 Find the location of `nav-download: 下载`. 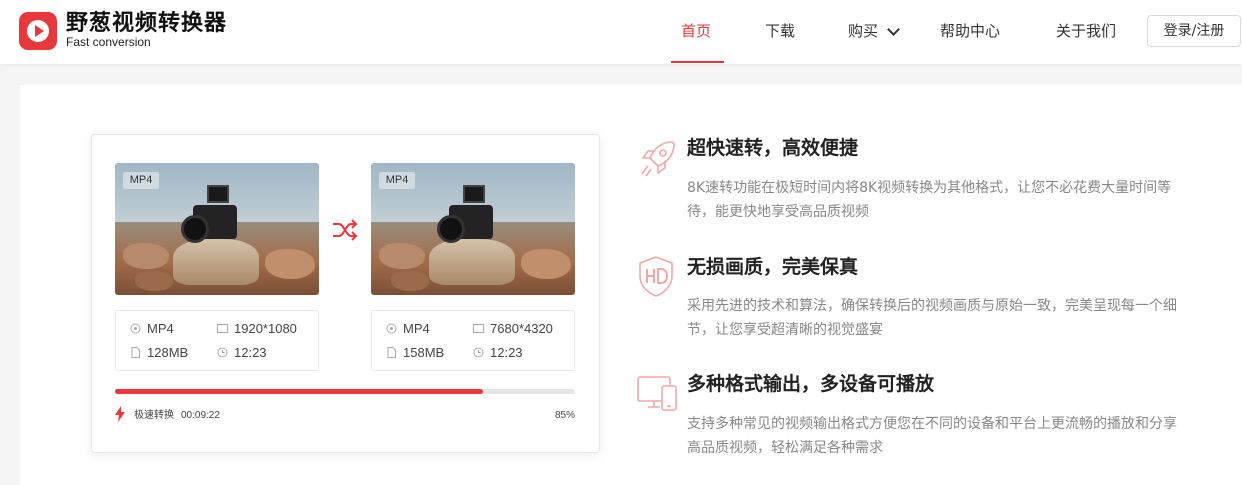

nav-download: 下载 is located at coordinates (780, 31).